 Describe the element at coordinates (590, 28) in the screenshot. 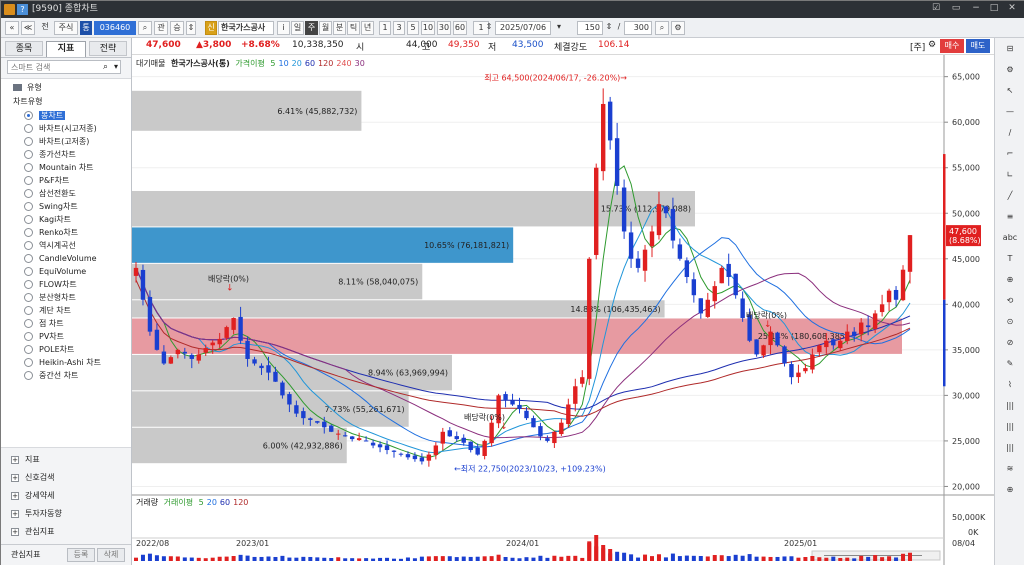

I see `bars-input: 150` at that location.